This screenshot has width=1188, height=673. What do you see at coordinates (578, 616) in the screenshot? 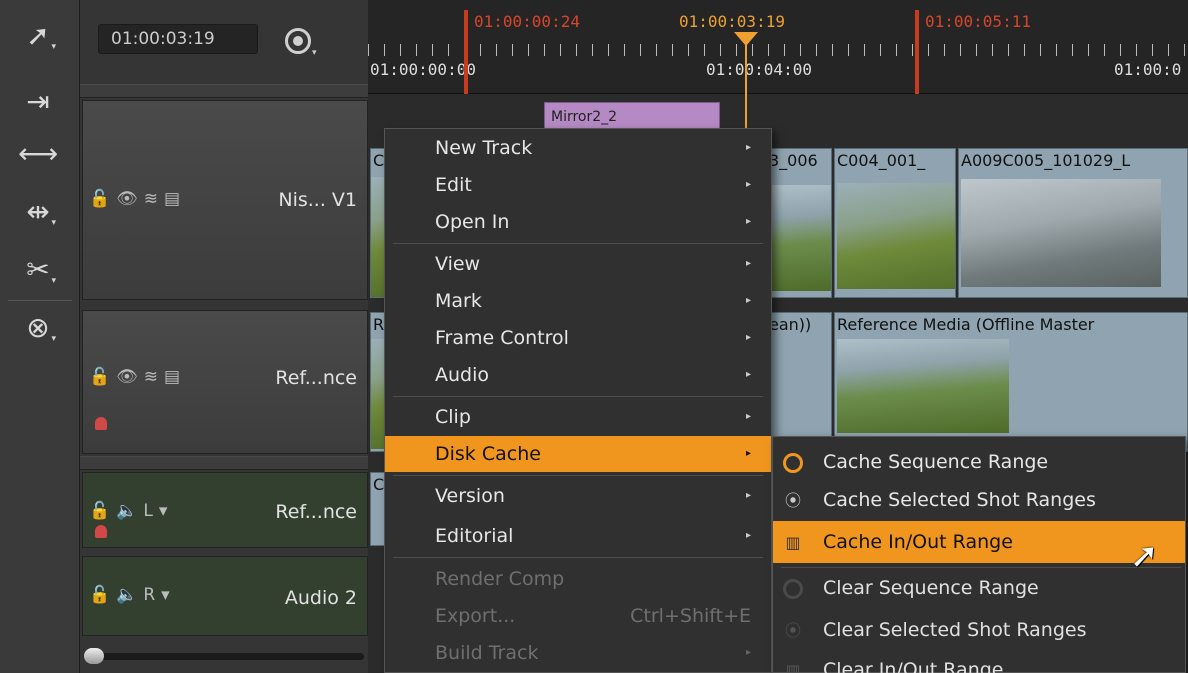
I see `menu-item-export: Export... Ctrl+Shift+E` at bounding box center [578, 616].